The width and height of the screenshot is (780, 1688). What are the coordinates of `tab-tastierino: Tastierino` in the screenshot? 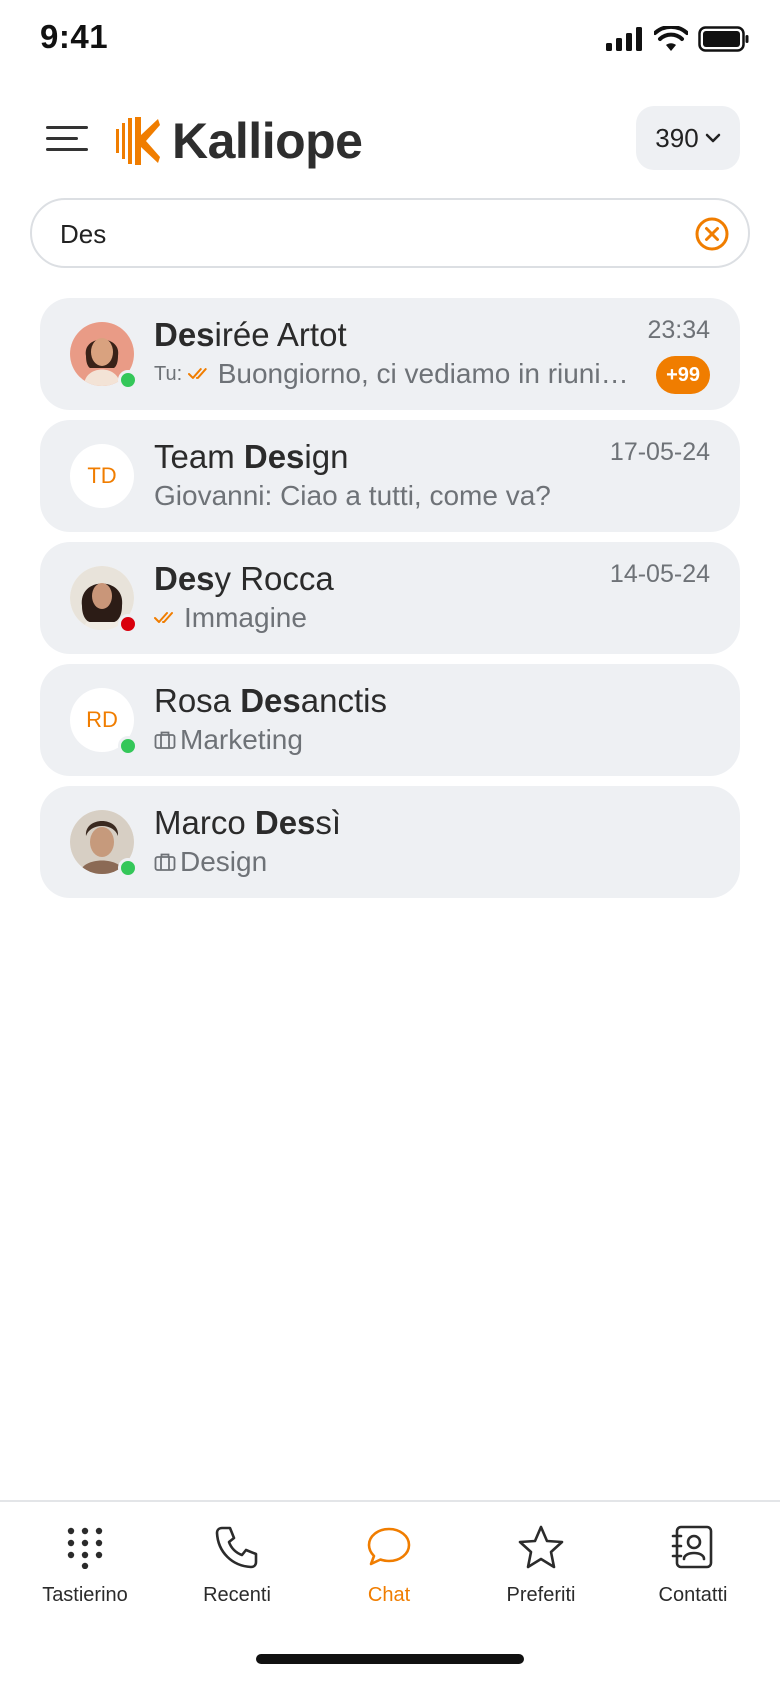 It's located at (85, 1572).